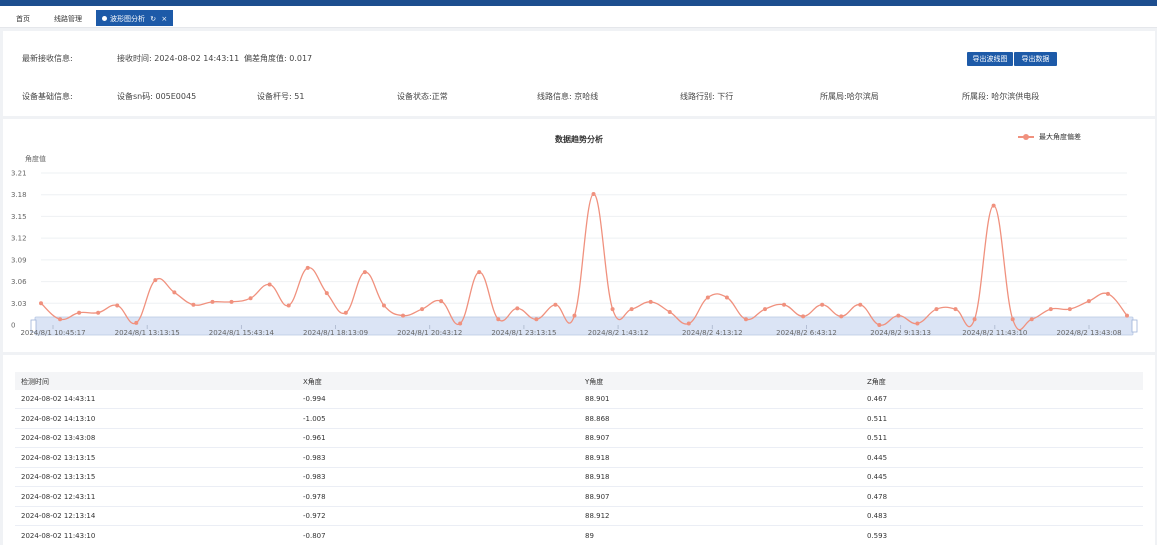 This screenshot has height=545, width=1157. What do you see at coordinates (19, 304) in the screenshot?
I see `y-tick-label: 3.03` at bounding box center [19, 304].